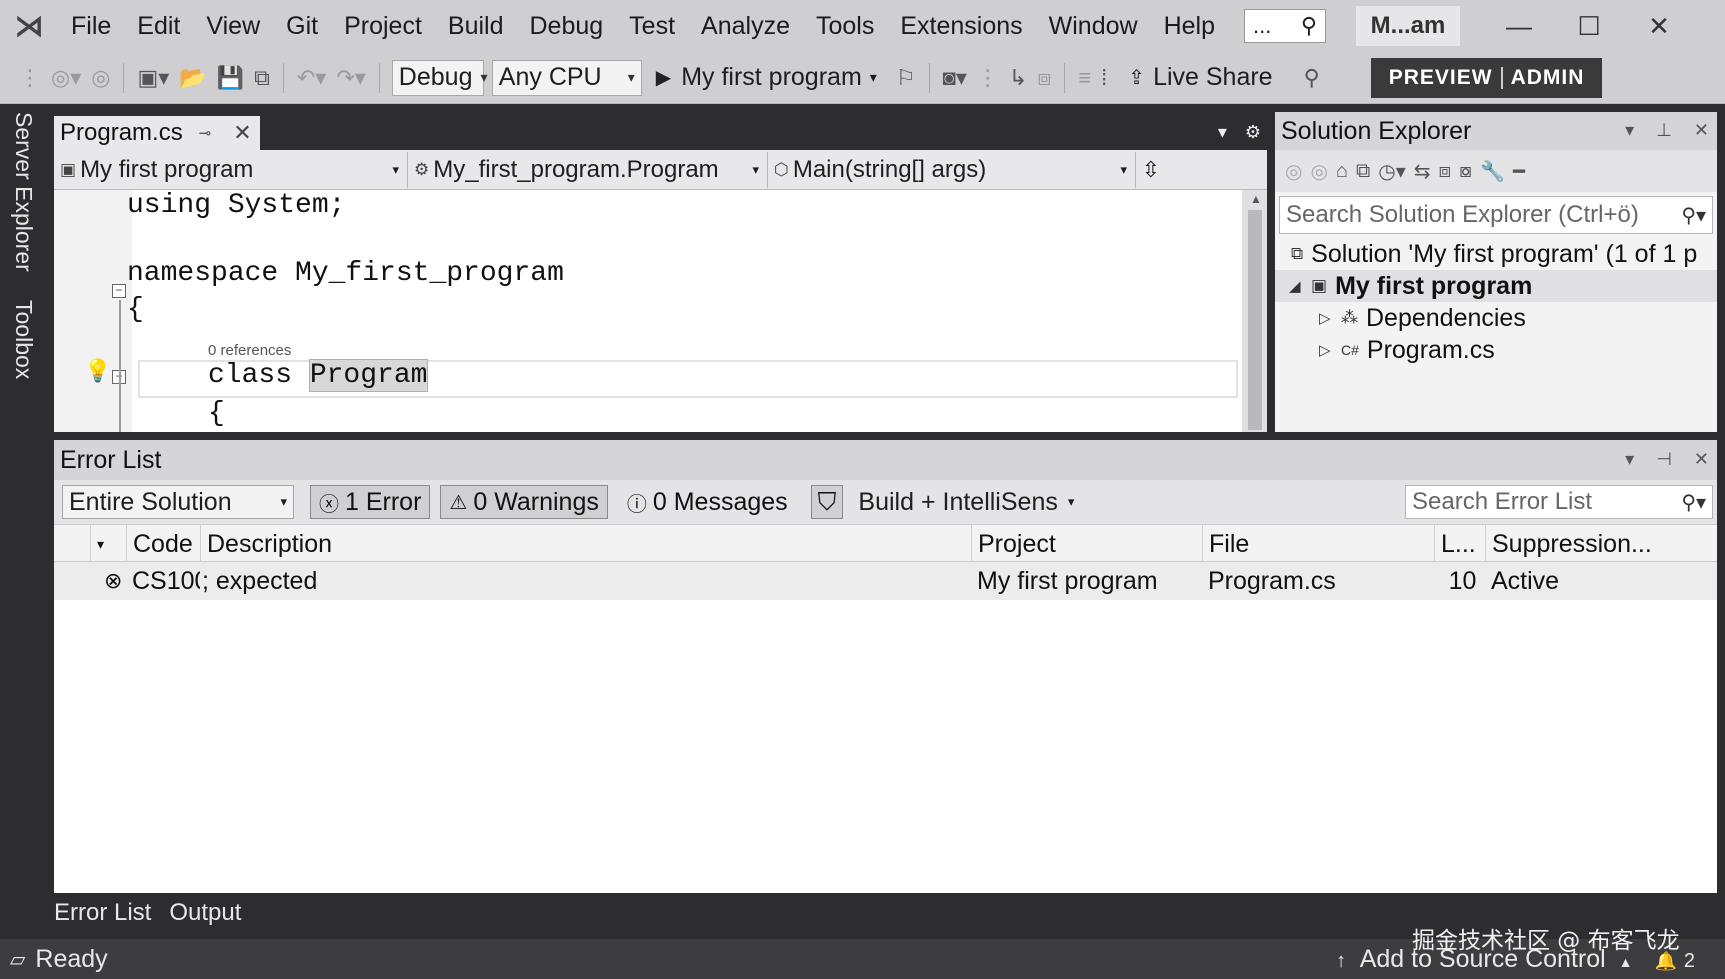  What do you see at coordinates (370, 502) in the screenshot?
I see `errors-filter-toggle: ⓧ 1 Error` at bounding box center [370, 502].